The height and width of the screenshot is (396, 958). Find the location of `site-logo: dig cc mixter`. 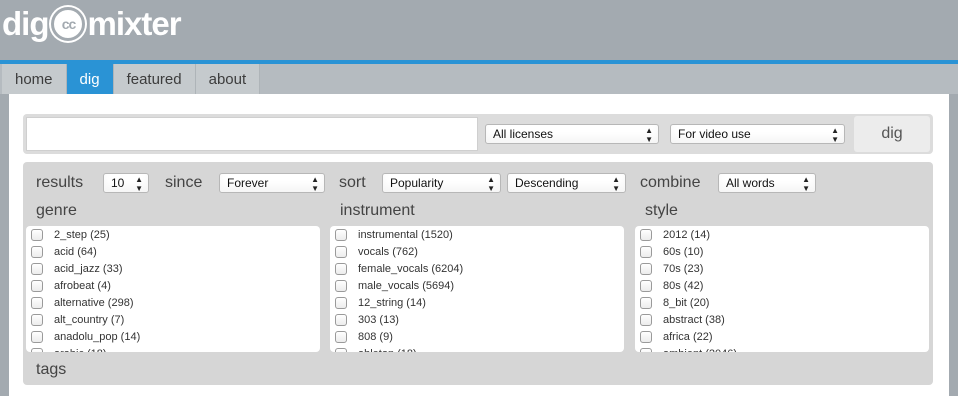

site-logo: dig cc mixter is located at coordinates (94, 24).